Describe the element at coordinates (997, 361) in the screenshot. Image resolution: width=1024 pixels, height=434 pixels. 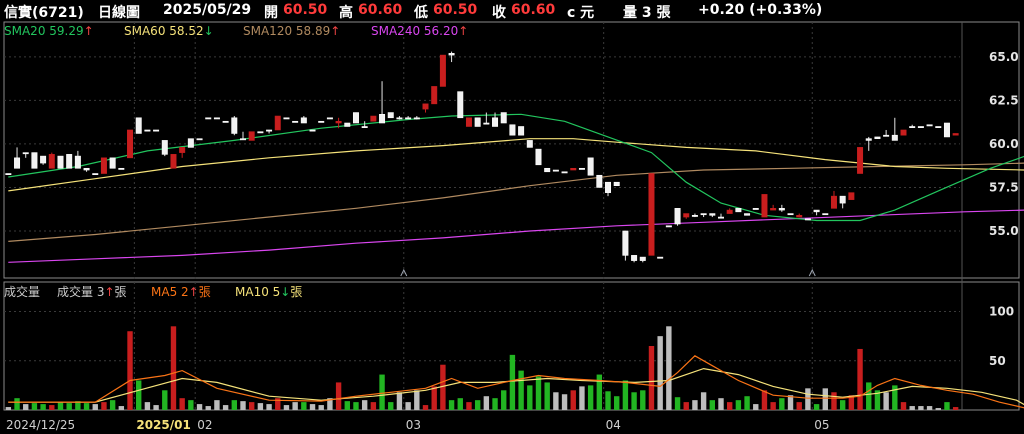
I see `volume-tick-label: 50` at that location.